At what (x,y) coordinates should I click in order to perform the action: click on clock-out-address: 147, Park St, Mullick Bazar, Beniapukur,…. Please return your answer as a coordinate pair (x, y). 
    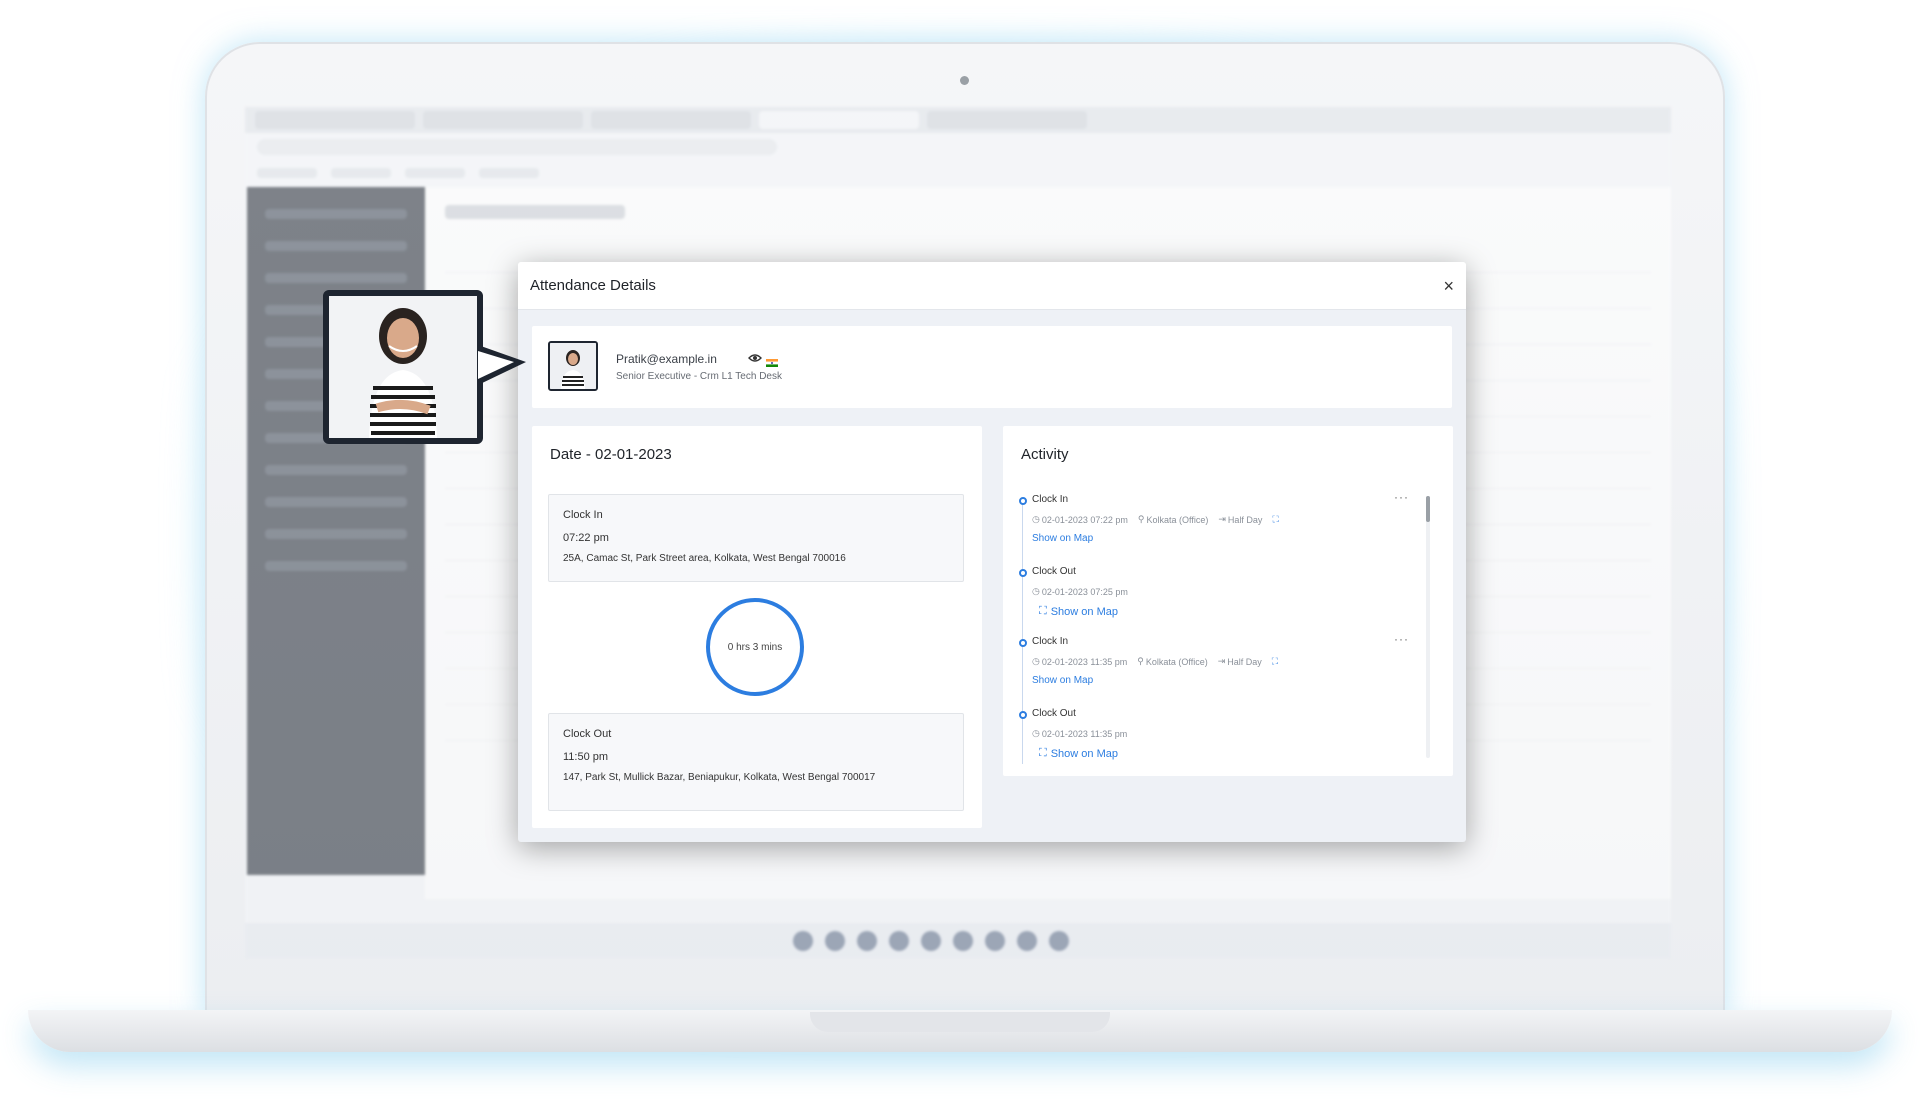
    Looking at the image, I should click on (719, 777).